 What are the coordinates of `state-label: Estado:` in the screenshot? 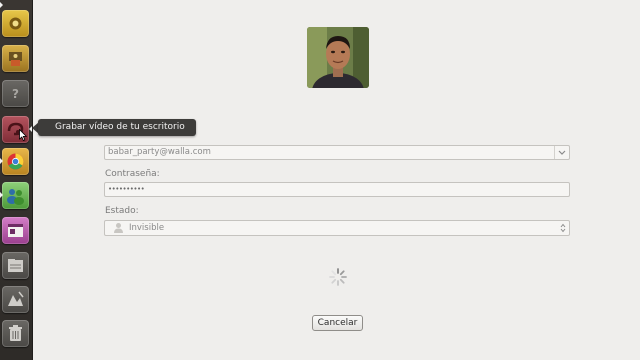 It's located at (122, 211).